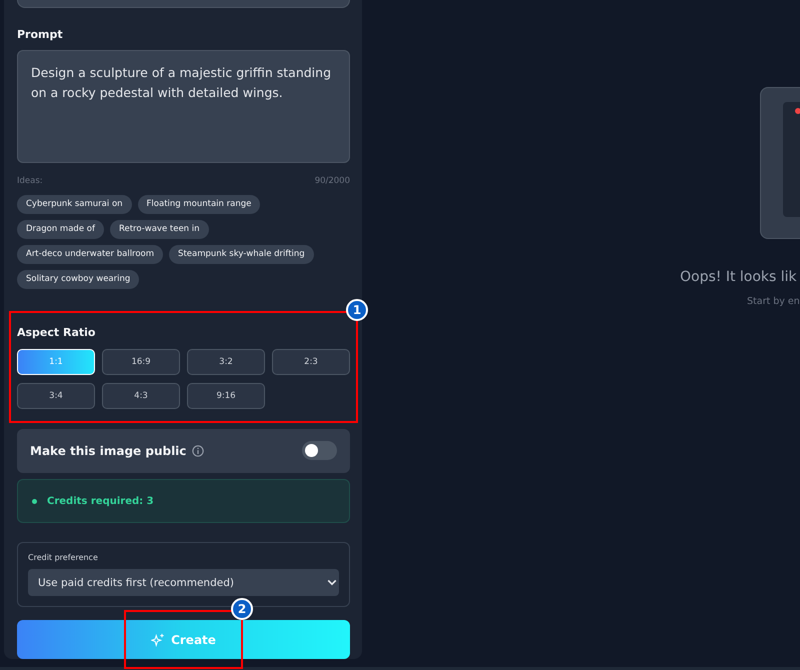 This screenshot has width=800, height=670. I want to click on sparkle-icon, so click(158, 639).